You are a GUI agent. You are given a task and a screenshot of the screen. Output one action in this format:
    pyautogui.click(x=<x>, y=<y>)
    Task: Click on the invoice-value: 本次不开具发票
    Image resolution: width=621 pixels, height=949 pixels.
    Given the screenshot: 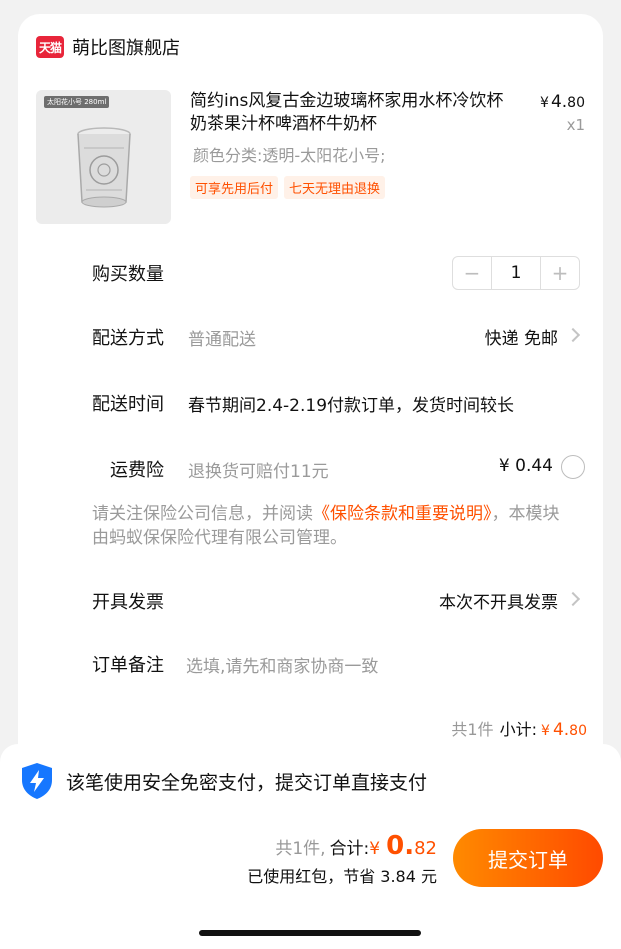 What is the action you would take?
    pyautogui.click(x=498, y=600)
    